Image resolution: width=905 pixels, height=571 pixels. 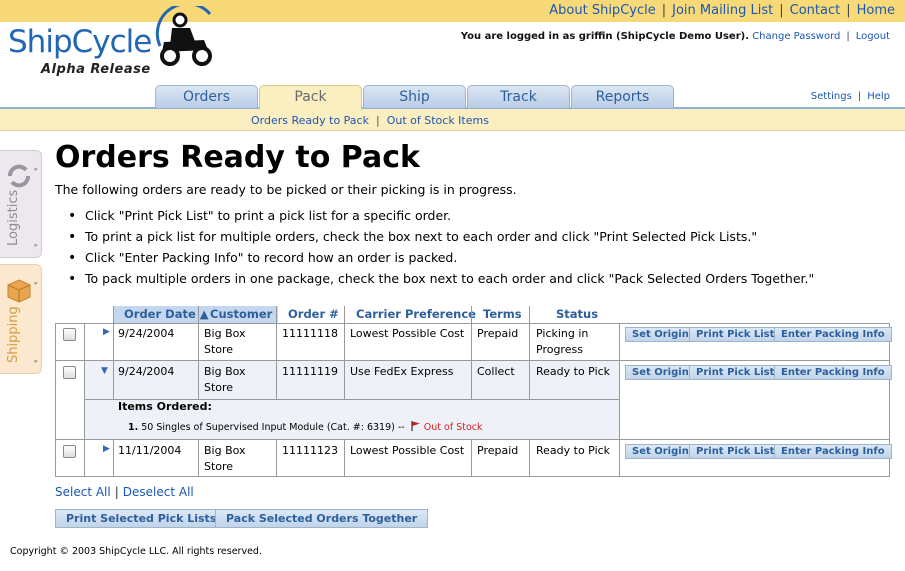 I want to click on settings-links: Settings | Help, so click(x=850, y=96).